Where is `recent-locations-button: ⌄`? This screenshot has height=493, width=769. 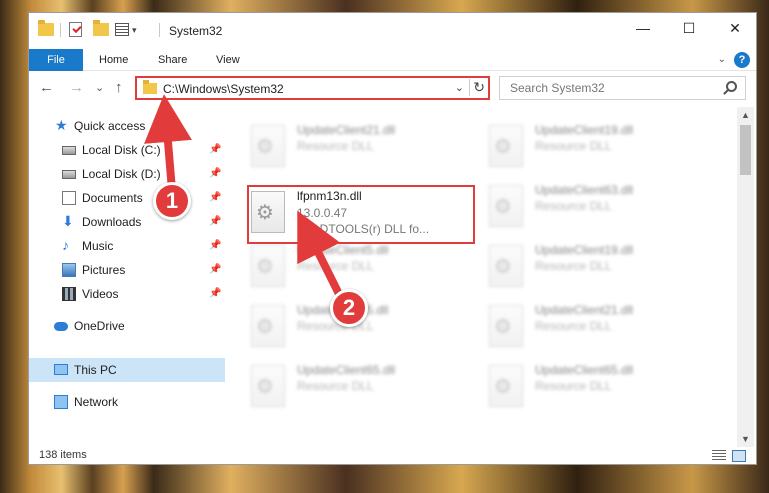
recent-locations-button: ⌄ is located at coordinates (99, 87).